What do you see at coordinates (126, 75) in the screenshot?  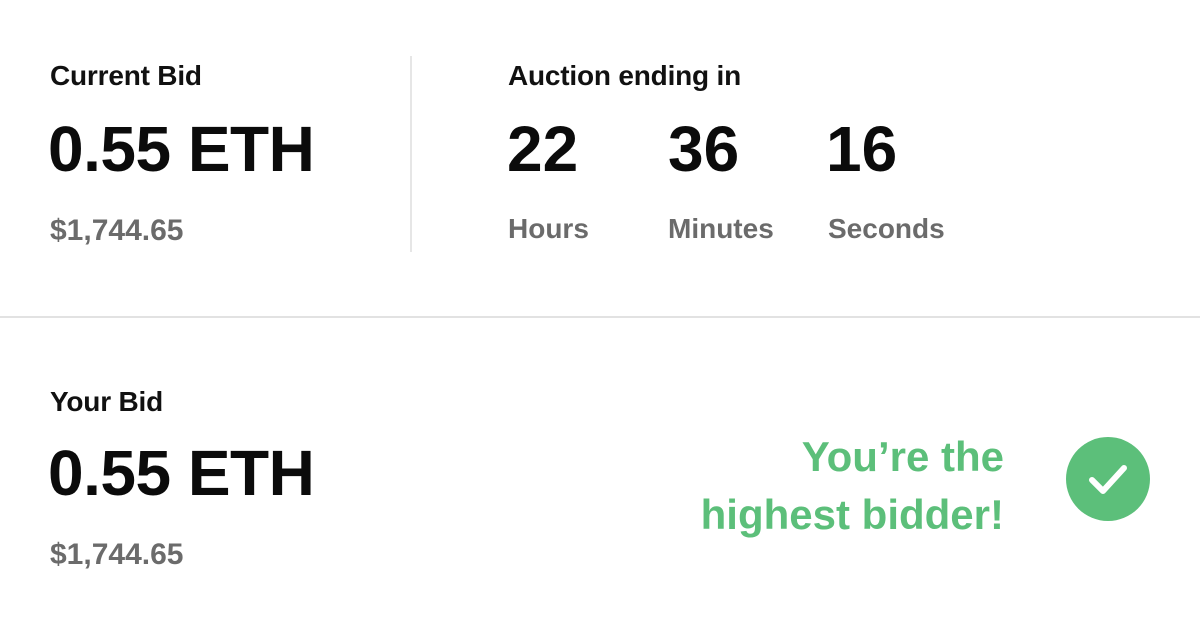 I see `current-bid-label: Current Bid` at bounding box center [126, 75].